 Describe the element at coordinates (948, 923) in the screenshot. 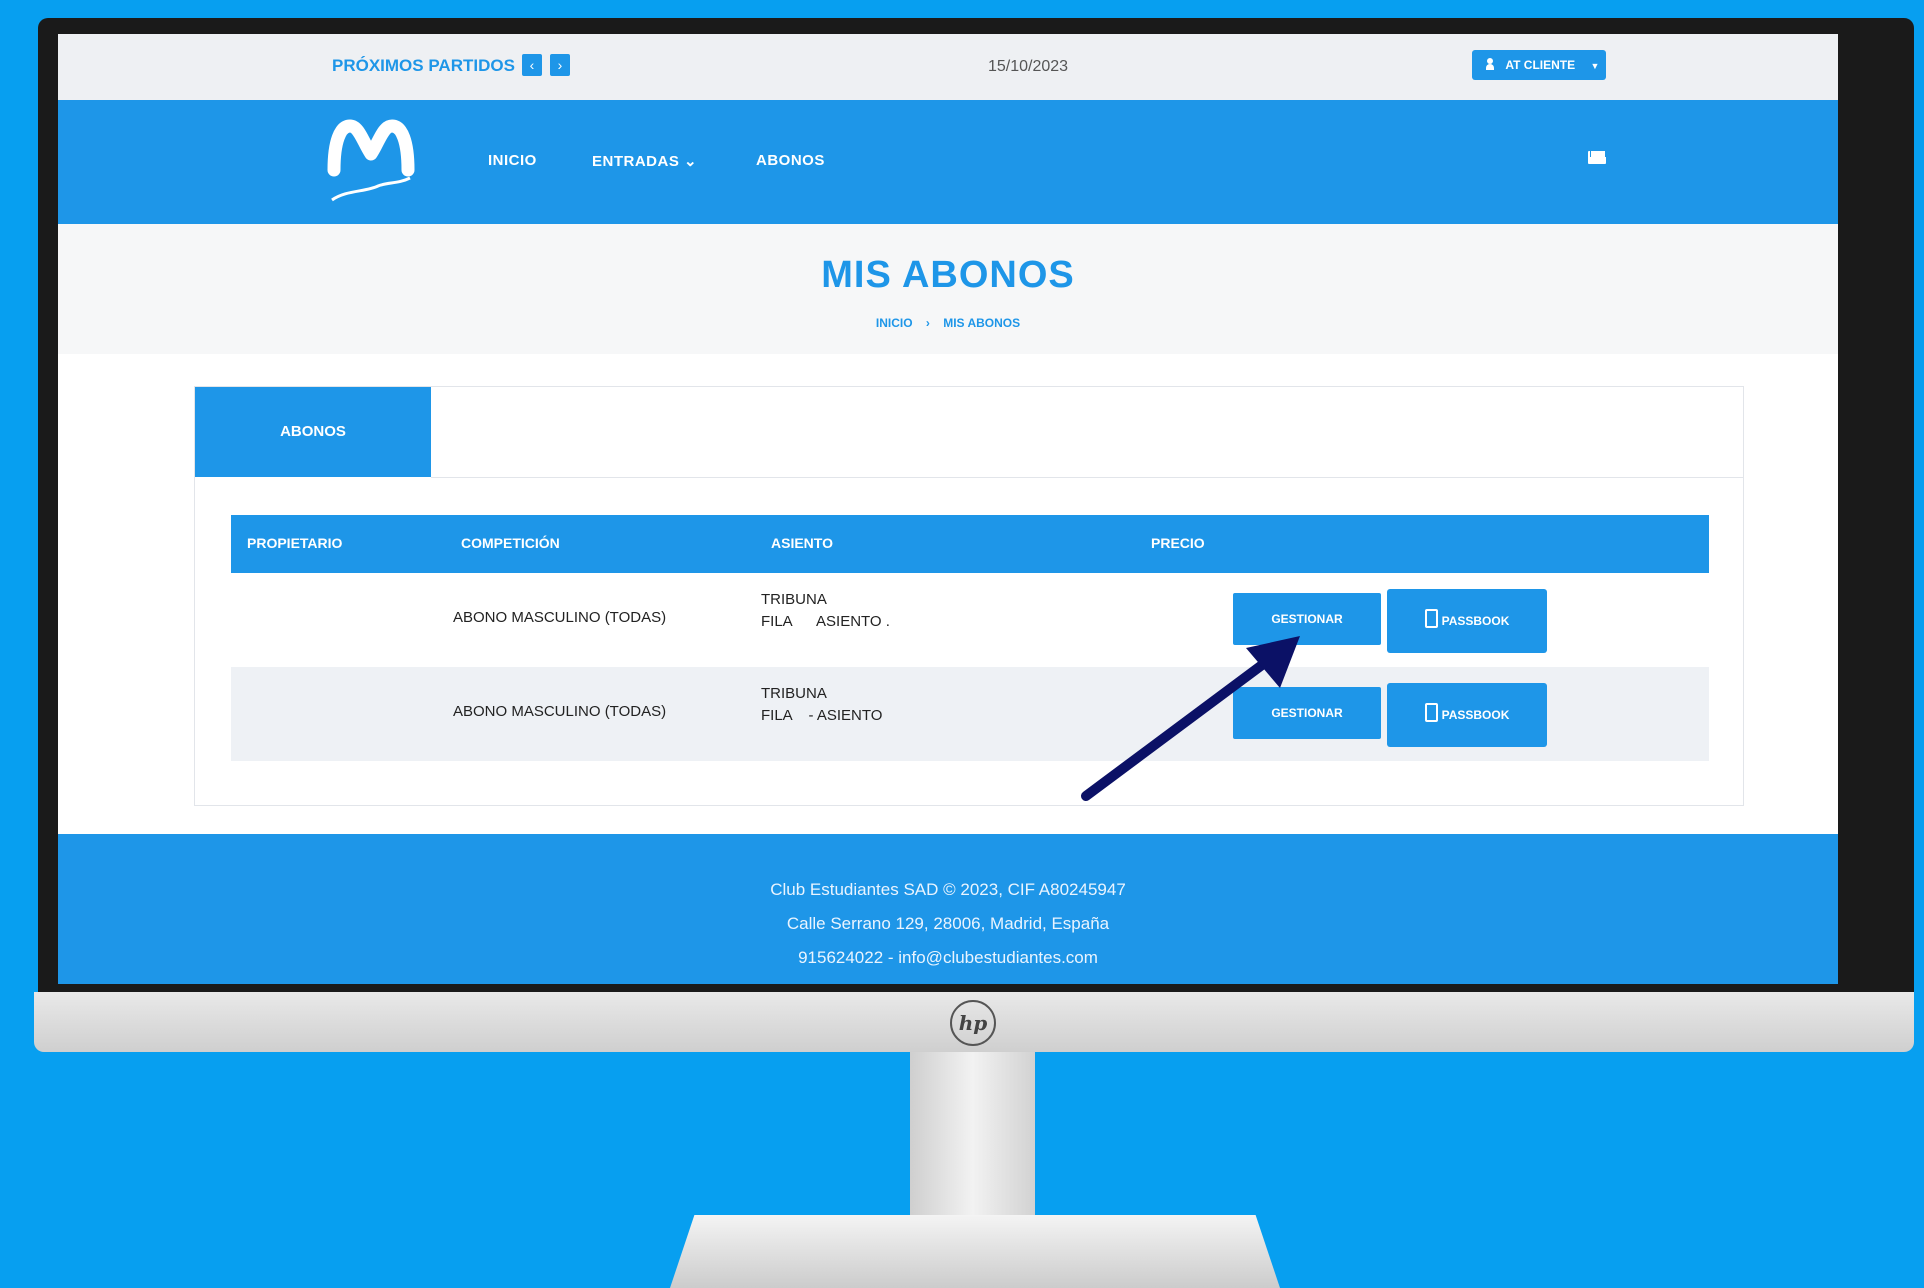

I see `footer-address: Calle Serrano 129, 28006, Madrid, España` at that location.